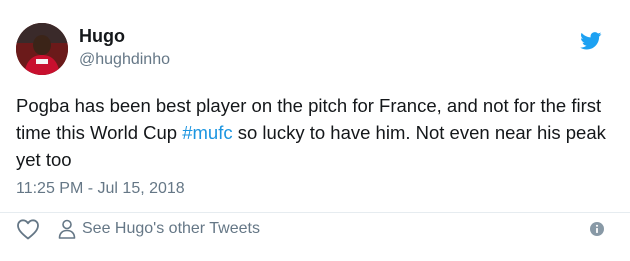 The width and height of the screenshot is (630, 261). Describe the element at coordinates (28, 229) in the screenshot. I see `heart-icon` at that location.